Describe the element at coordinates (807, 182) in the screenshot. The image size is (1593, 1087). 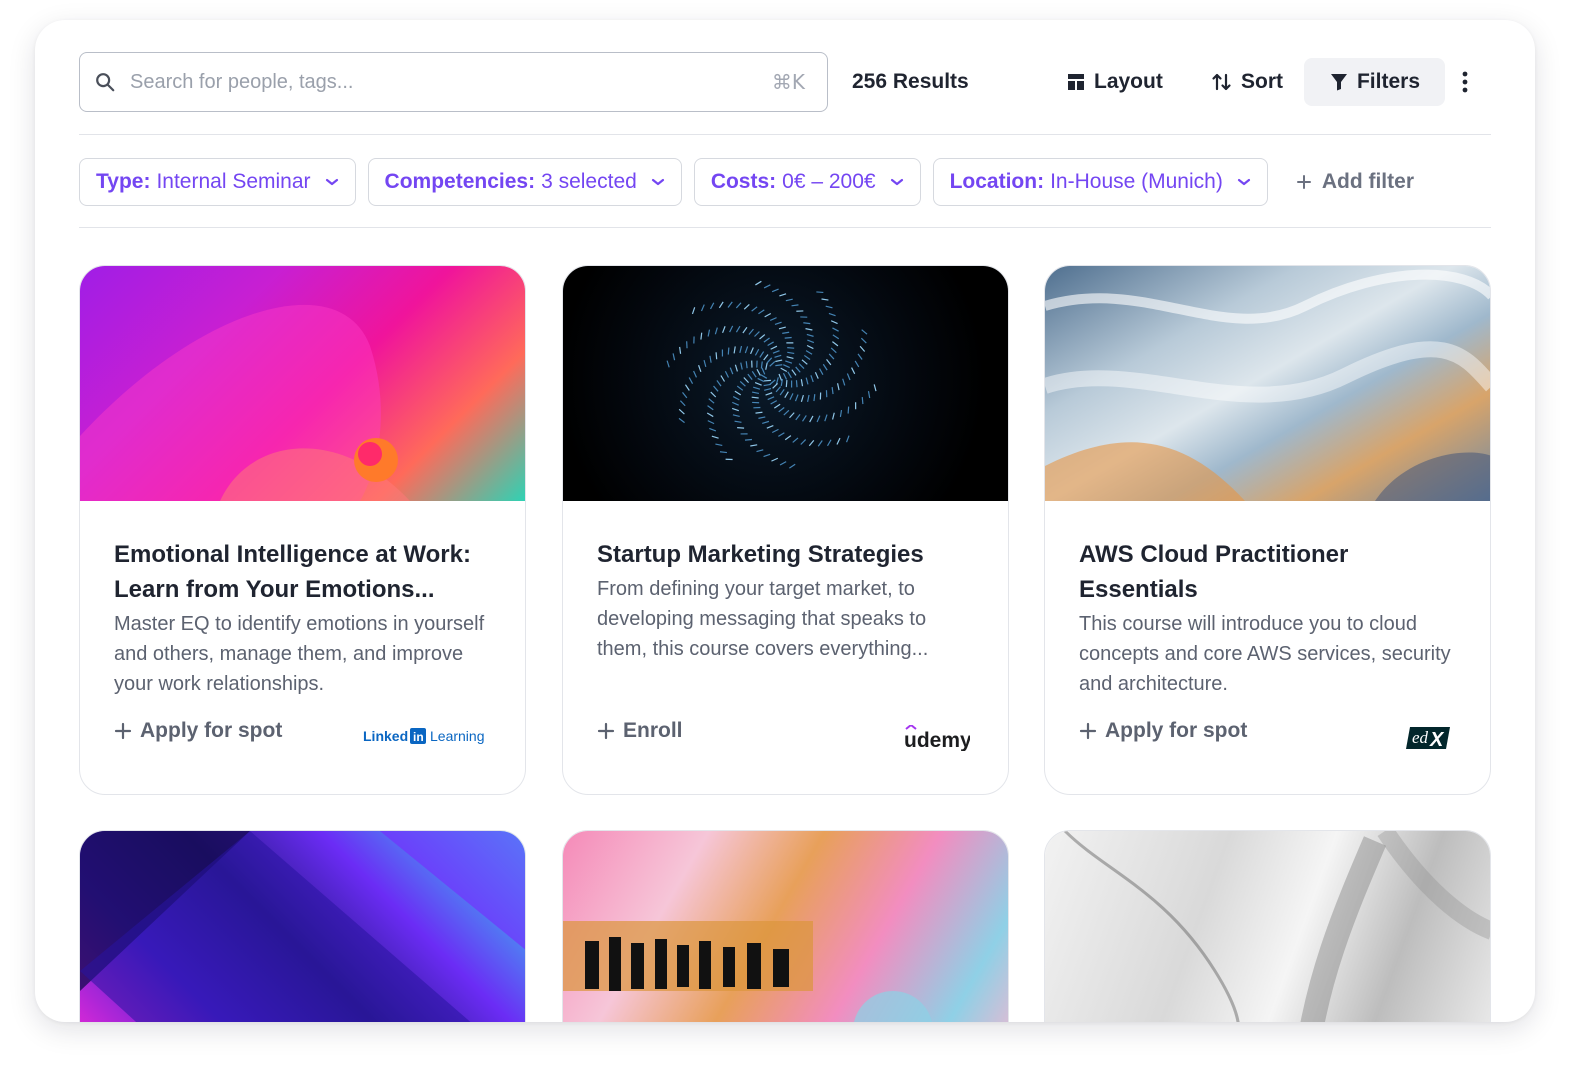
I see `filter-chip-costs: Costs: 0€ – 200€` at that location.